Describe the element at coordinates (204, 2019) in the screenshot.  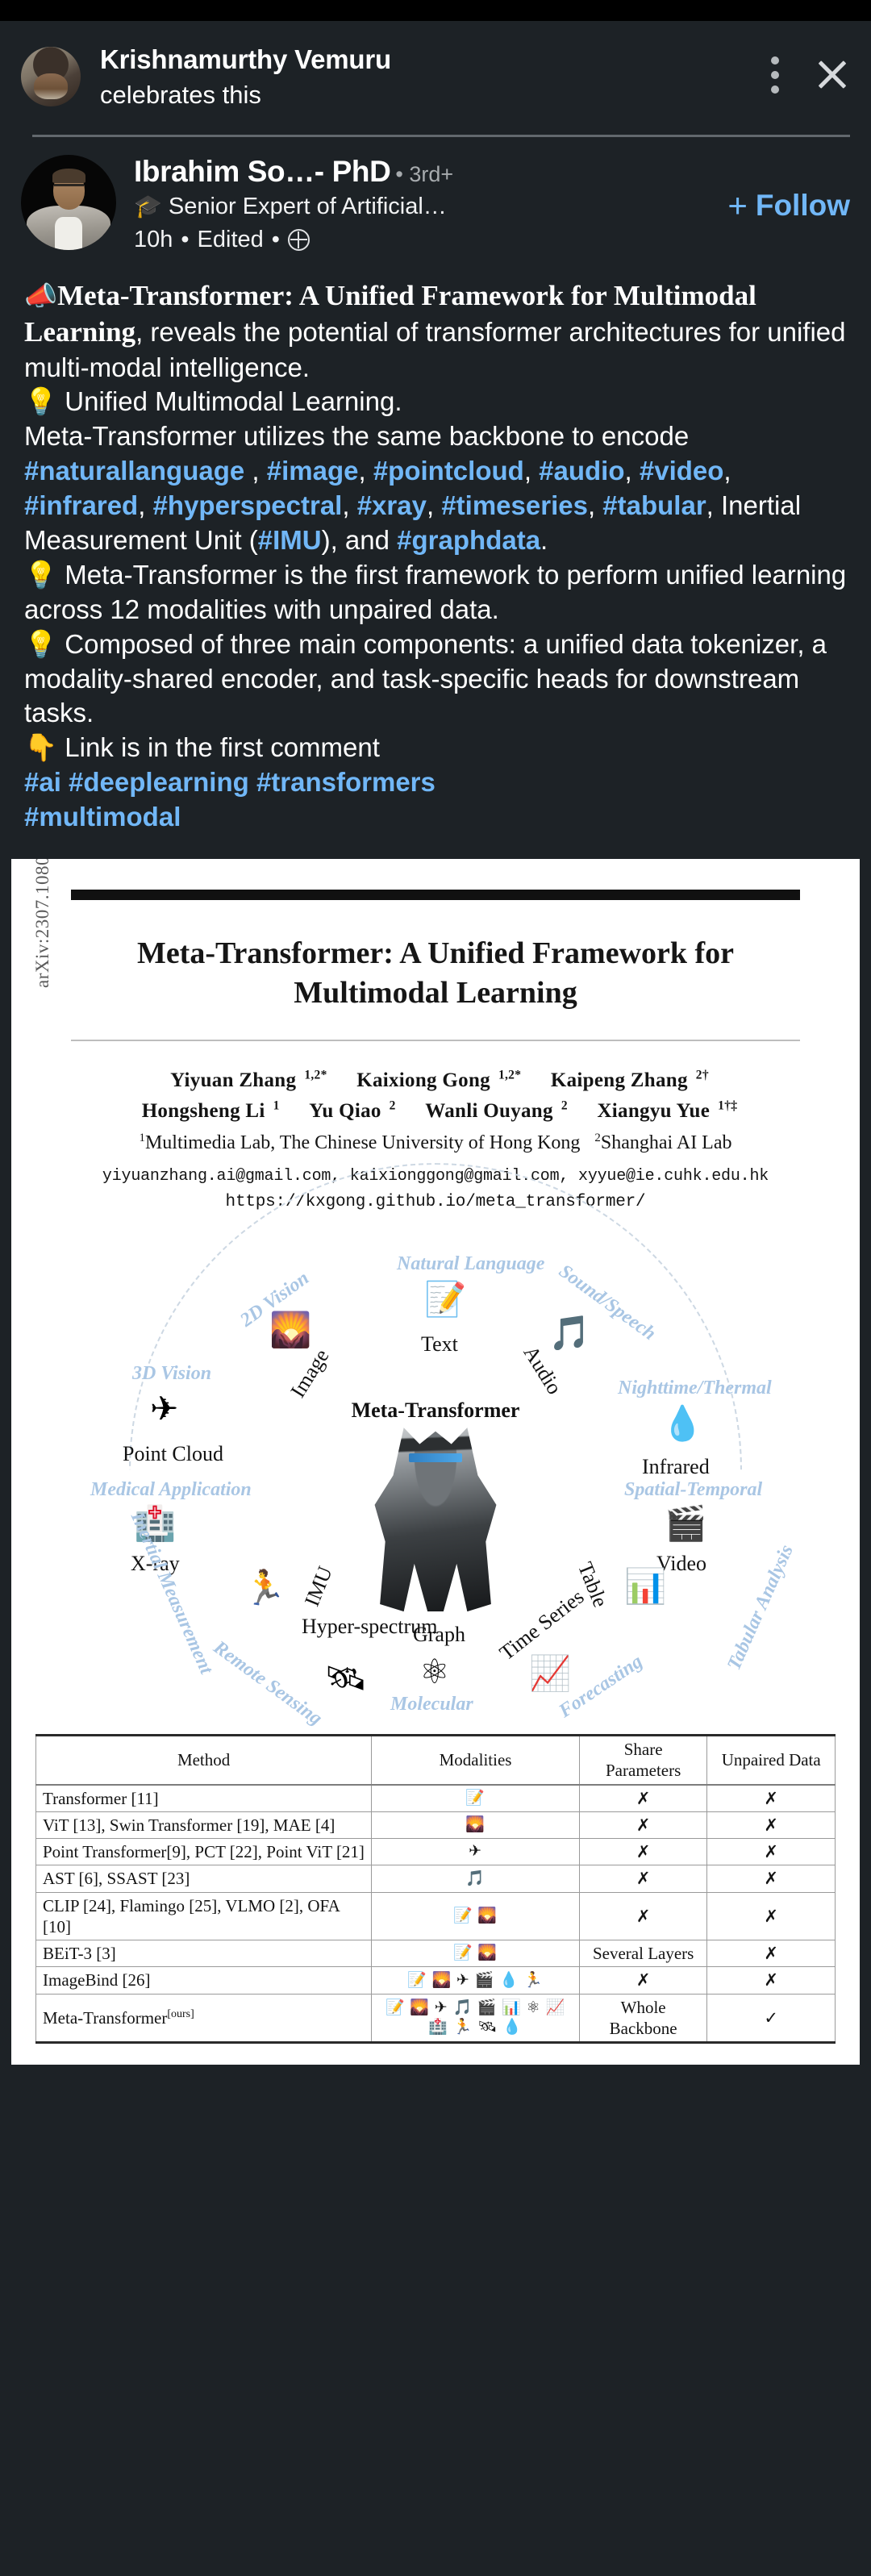
I see `cell-method: Meta-Transformer[ours]` at that location.